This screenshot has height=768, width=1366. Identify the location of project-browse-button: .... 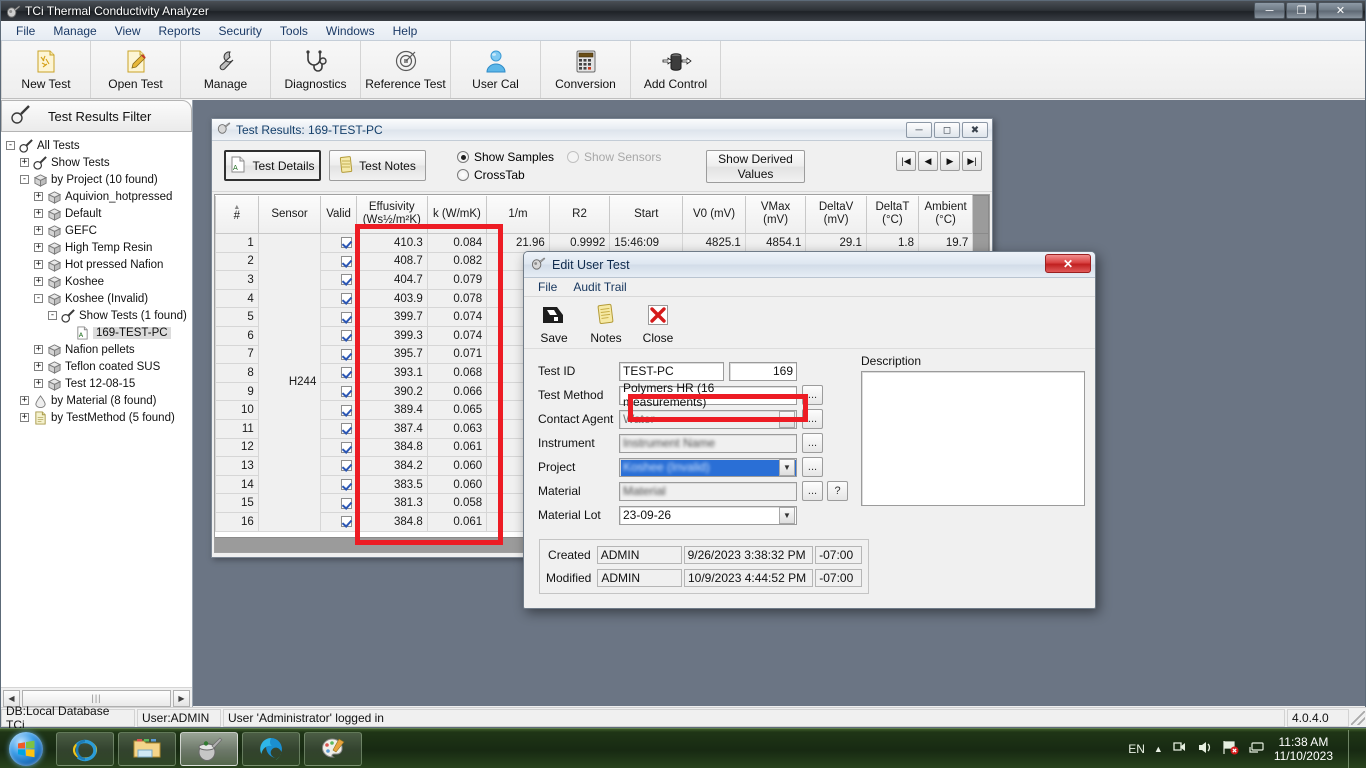
(812, 467).